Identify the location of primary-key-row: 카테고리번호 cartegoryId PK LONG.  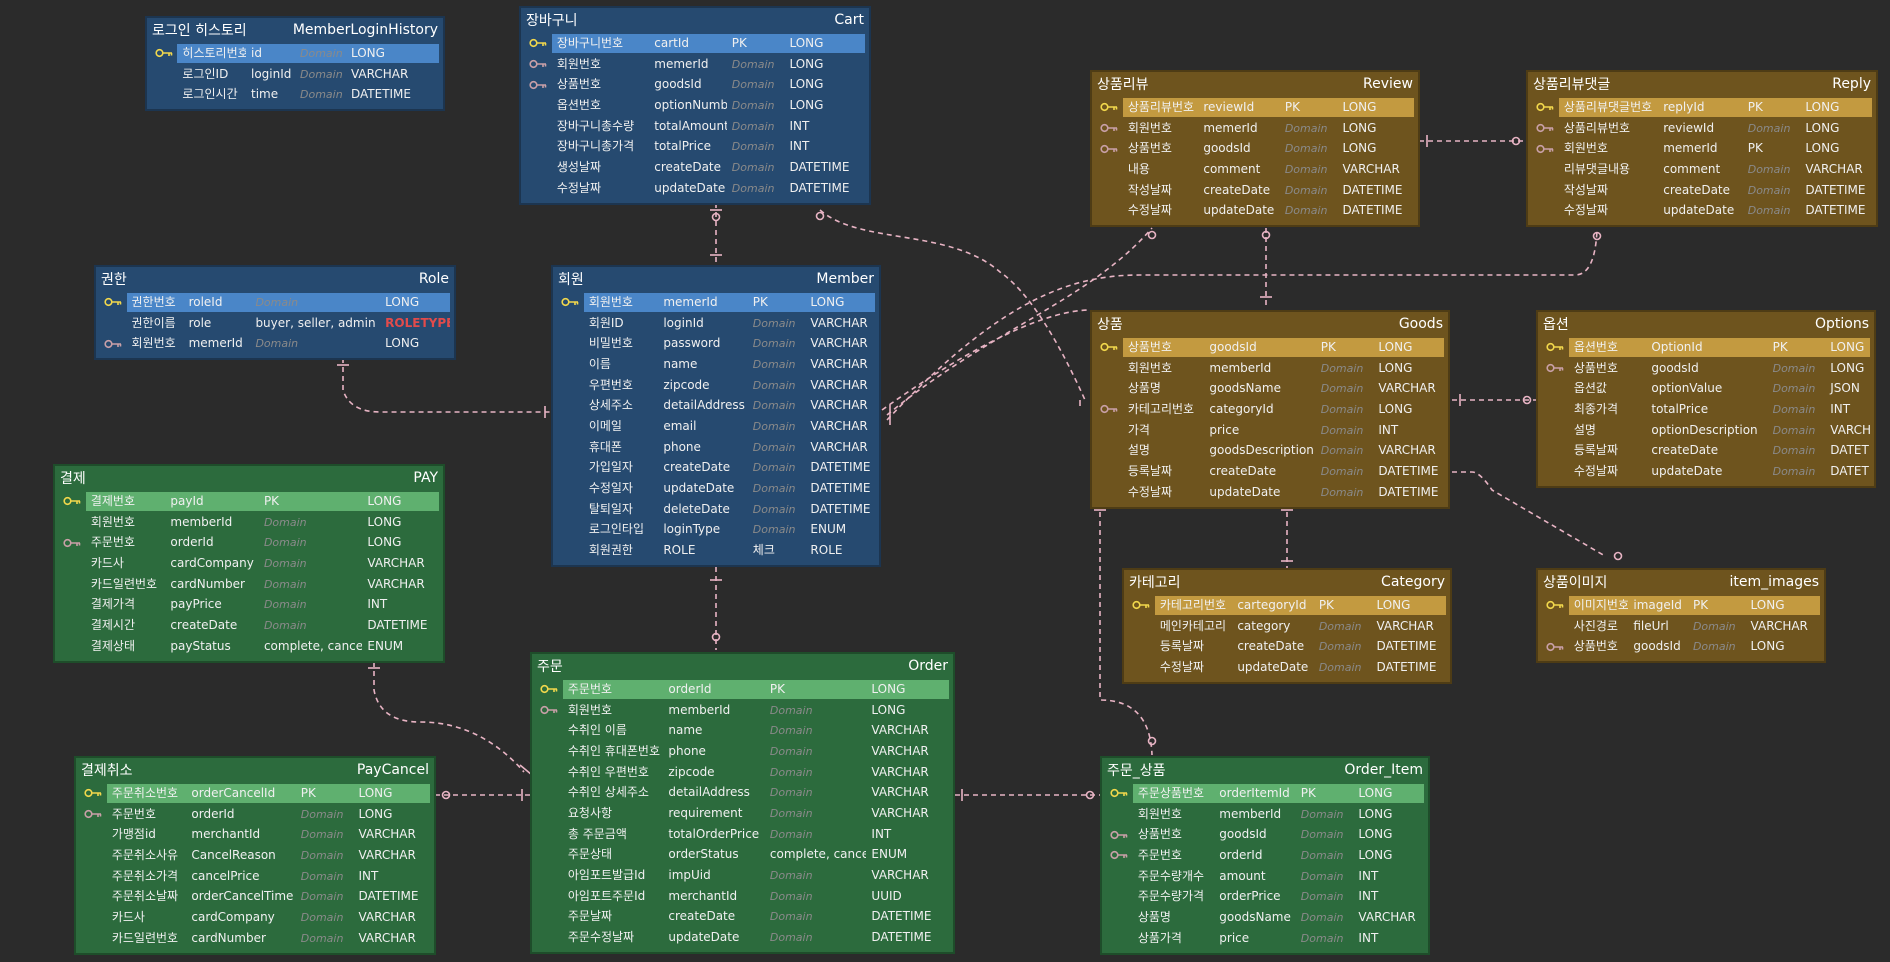
(1287, 605).